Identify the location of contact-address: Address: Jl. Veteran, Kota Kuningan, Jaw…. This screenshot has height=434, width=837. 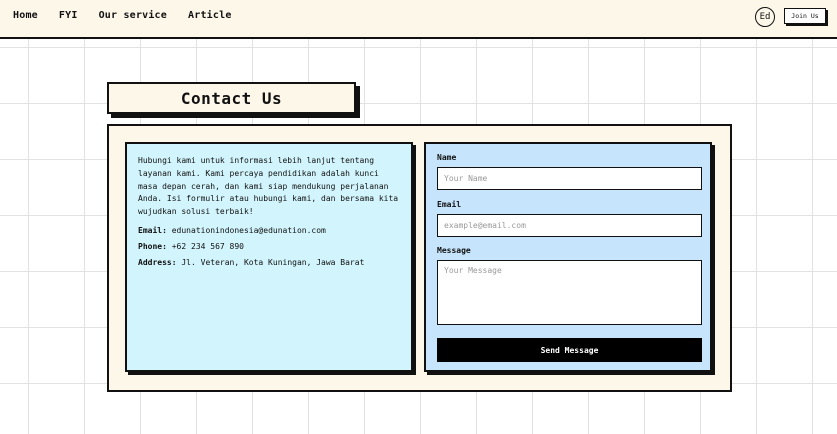
(269, 262).